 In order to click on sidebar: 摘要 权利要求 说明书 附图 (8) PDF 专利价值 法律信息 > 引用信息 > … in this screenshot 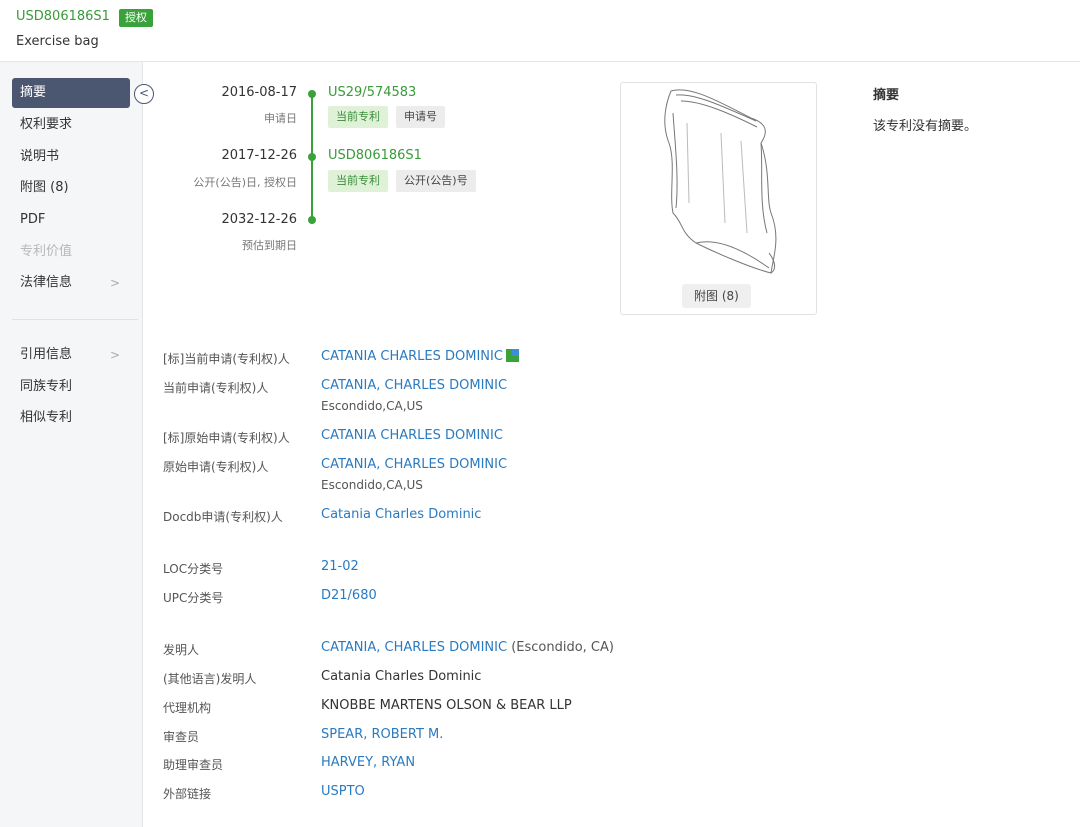, I will do `click(71, 444)`.